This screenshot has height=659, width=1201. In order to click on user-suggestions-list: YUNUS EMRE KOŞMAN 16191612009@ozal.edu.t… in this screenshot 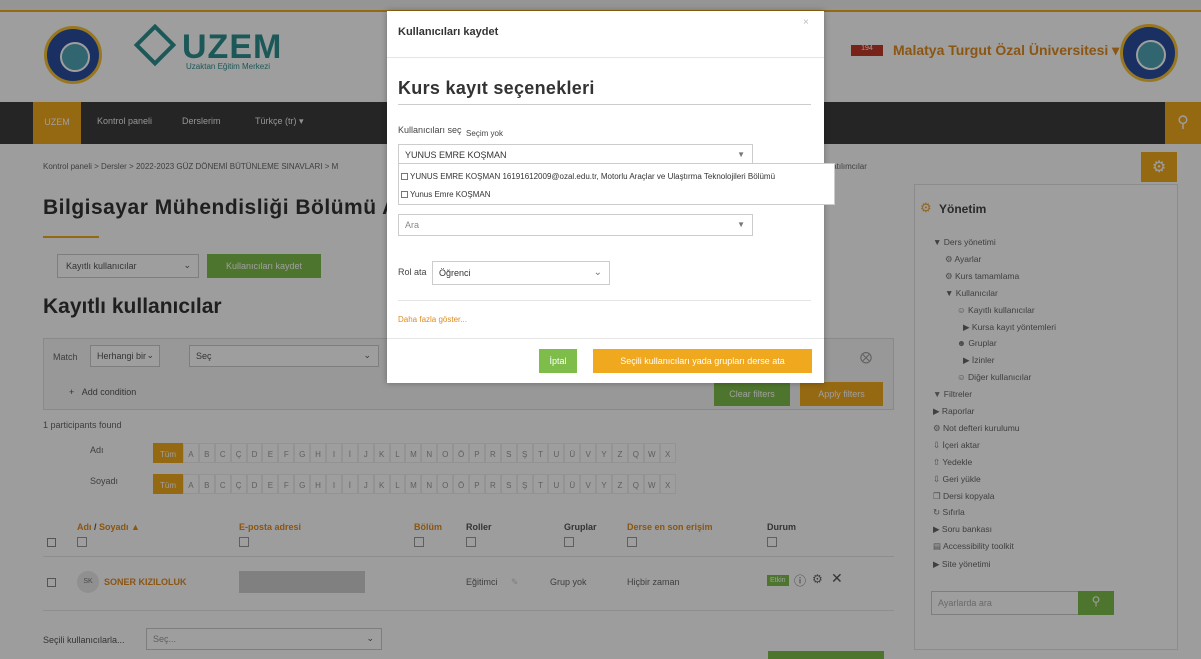, I will do `click(616, 184)`.